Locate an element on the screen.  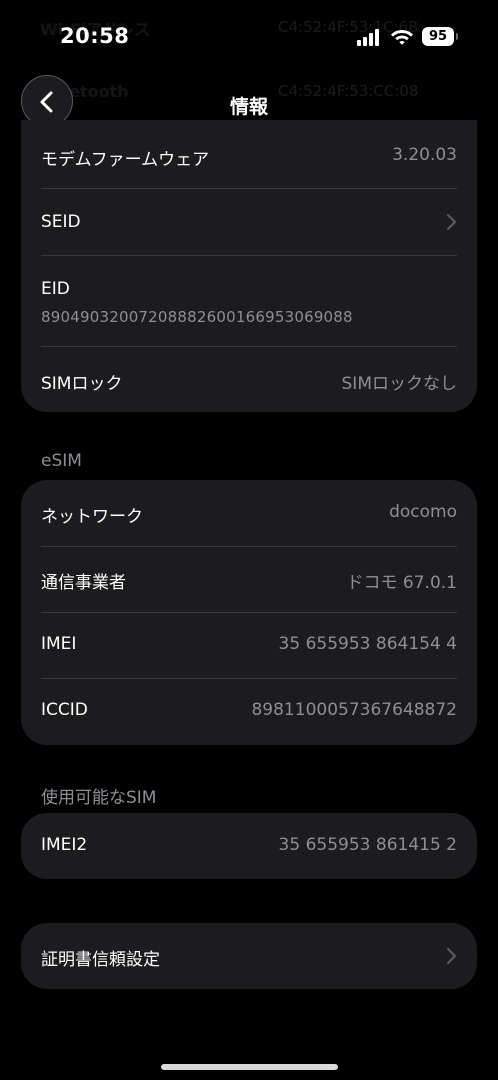
iccid-row: ICCID 8981100057367648872 is located at coordinates (249, 712).